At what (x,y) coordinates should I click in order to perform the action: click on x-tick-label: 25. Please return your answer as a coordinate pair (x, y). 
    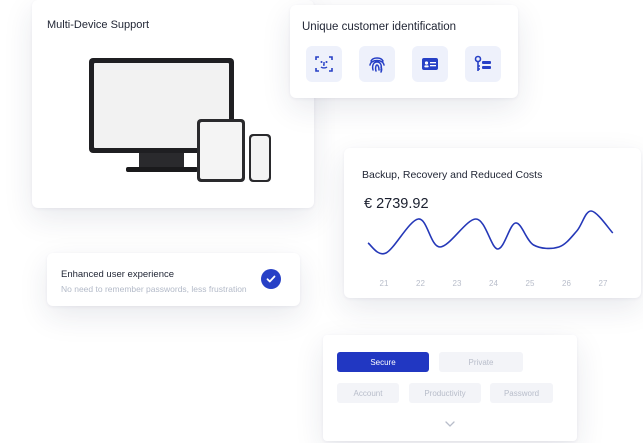
    Looking at the image, I should click on (530, 283).